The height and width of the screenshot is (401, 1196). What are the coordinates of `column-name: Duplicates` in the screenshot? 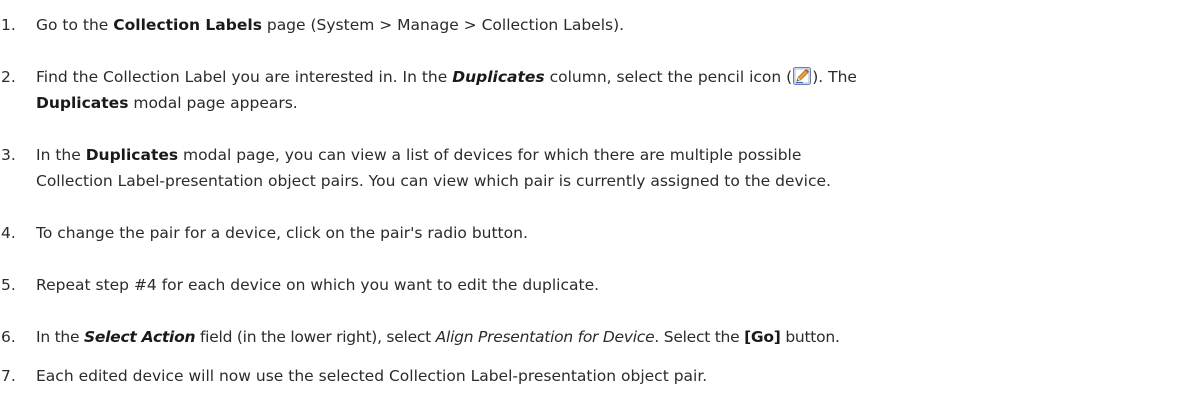 It's located at (498, 77).